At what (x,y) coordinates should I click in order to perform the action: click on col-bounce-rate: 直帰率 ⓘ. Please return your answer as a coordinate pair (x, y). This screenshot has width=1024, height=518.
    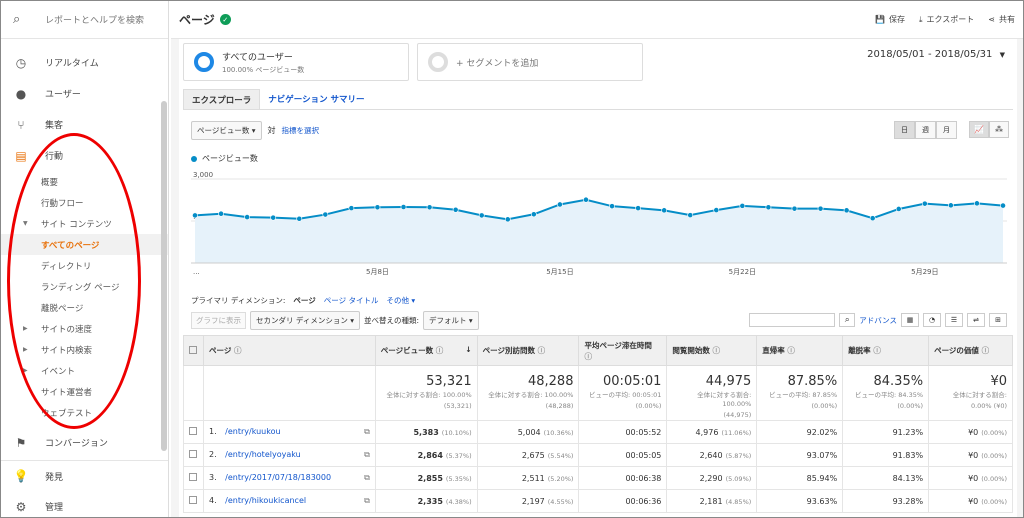
    Looking at the image, I should click on (800, 350).